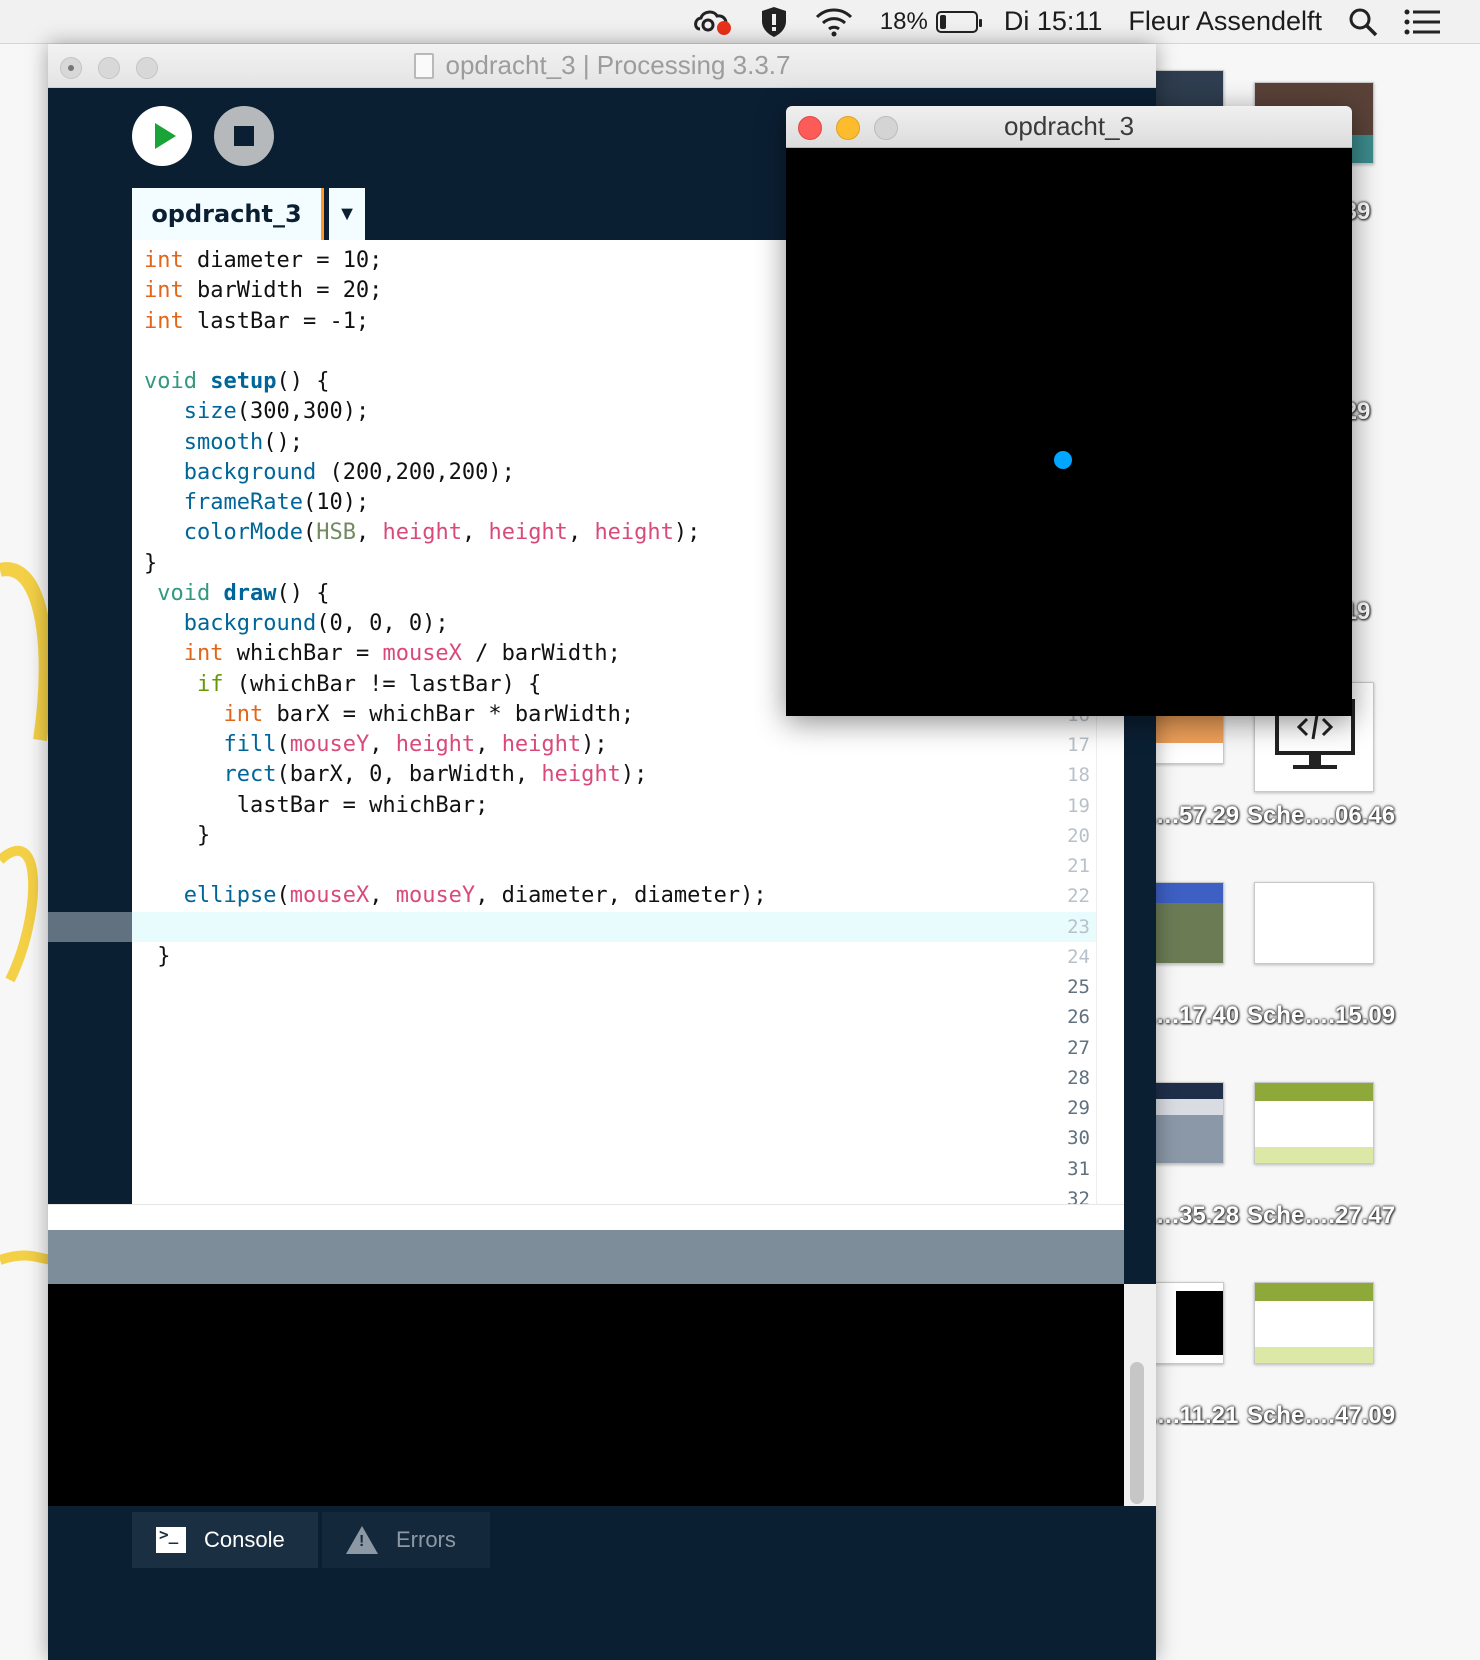 The image size is (1480, 1660). What do you see at coordinates (713, 22) in the screenshot?
I see `creative-cloud-icon` at bounding box center [713, 22].